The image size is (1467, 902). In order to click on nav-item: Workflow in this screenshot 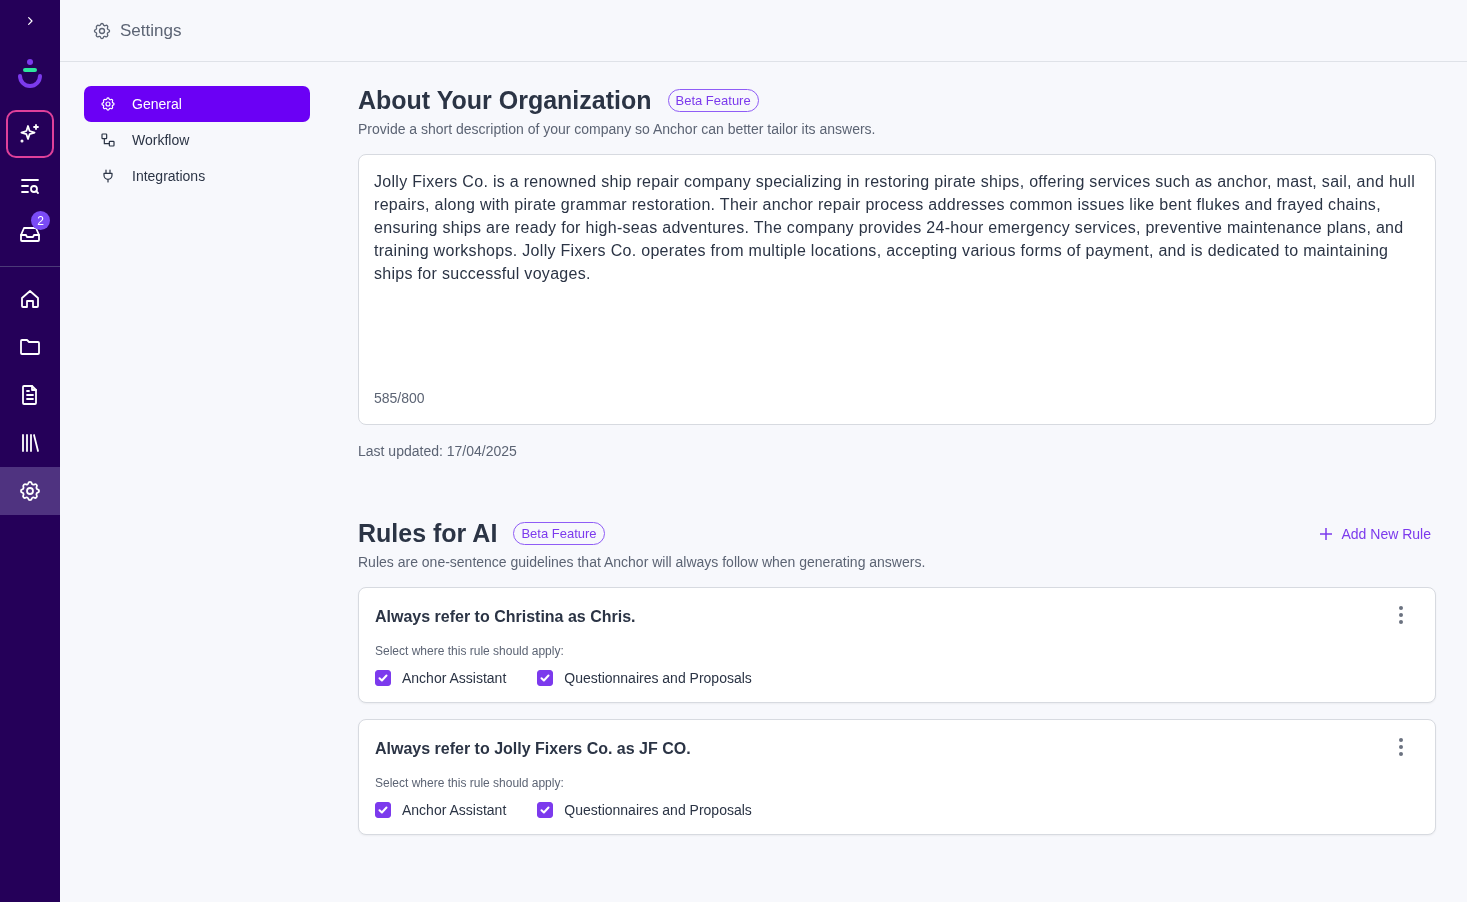, I will do `click(197, 140)`.